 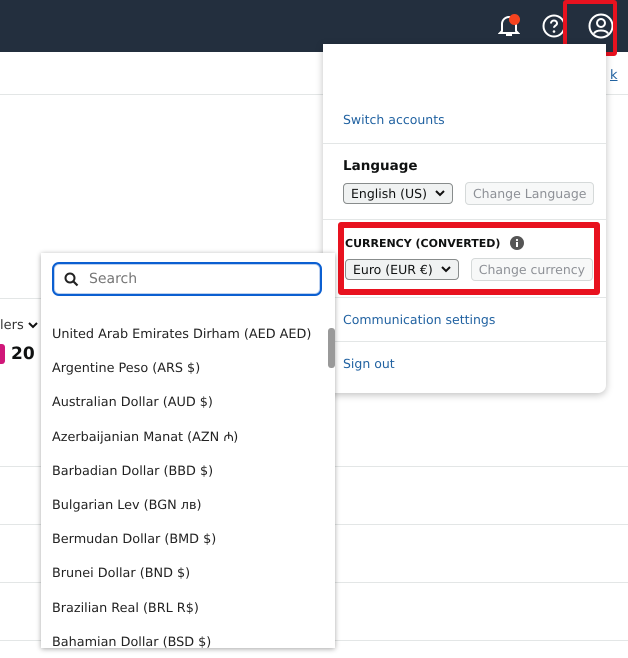 I want to click on account-button, so click(x=601, y=26).